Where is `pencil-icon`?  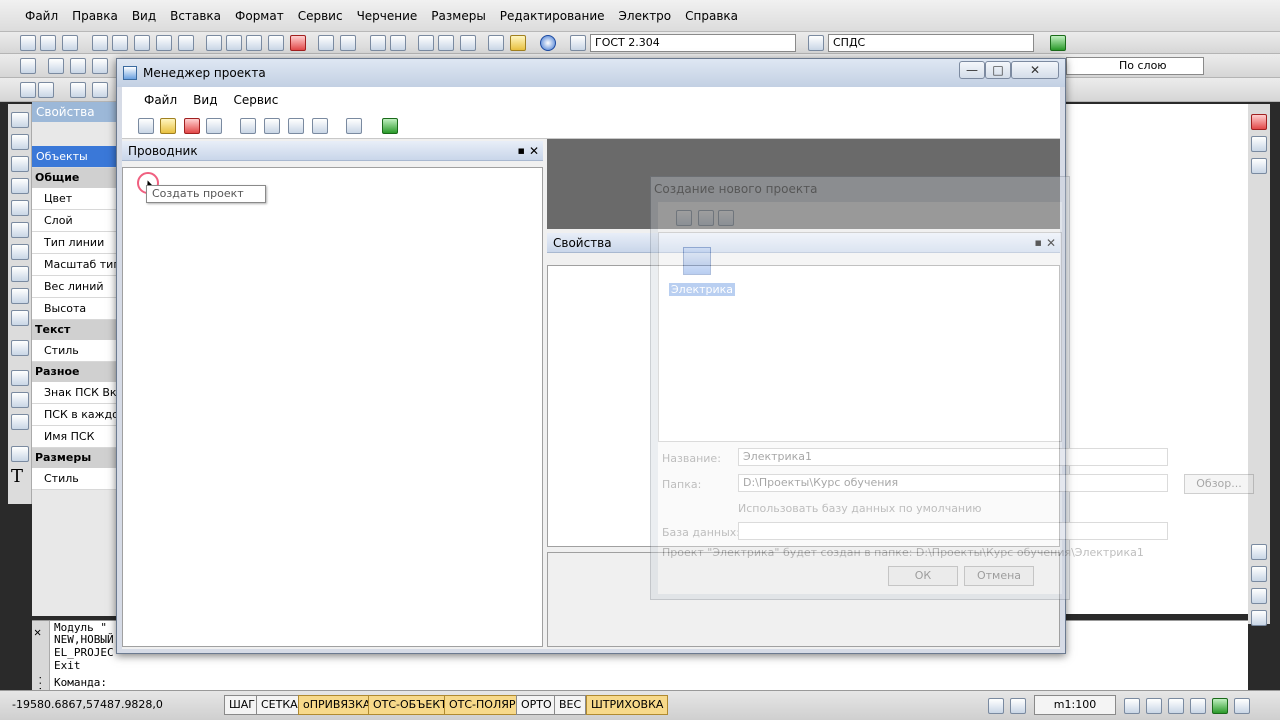 pencil-icon is located at coordinates (518, 43).